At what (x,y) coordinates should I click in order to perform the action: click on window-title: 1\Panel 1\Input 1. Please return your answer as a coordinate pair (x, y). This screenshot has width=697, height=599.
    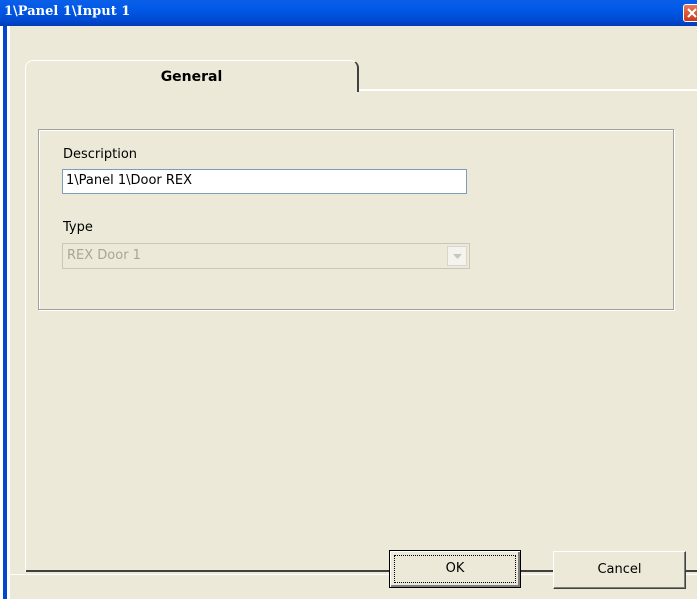
    Looking at the image, I should click on (67, 11).